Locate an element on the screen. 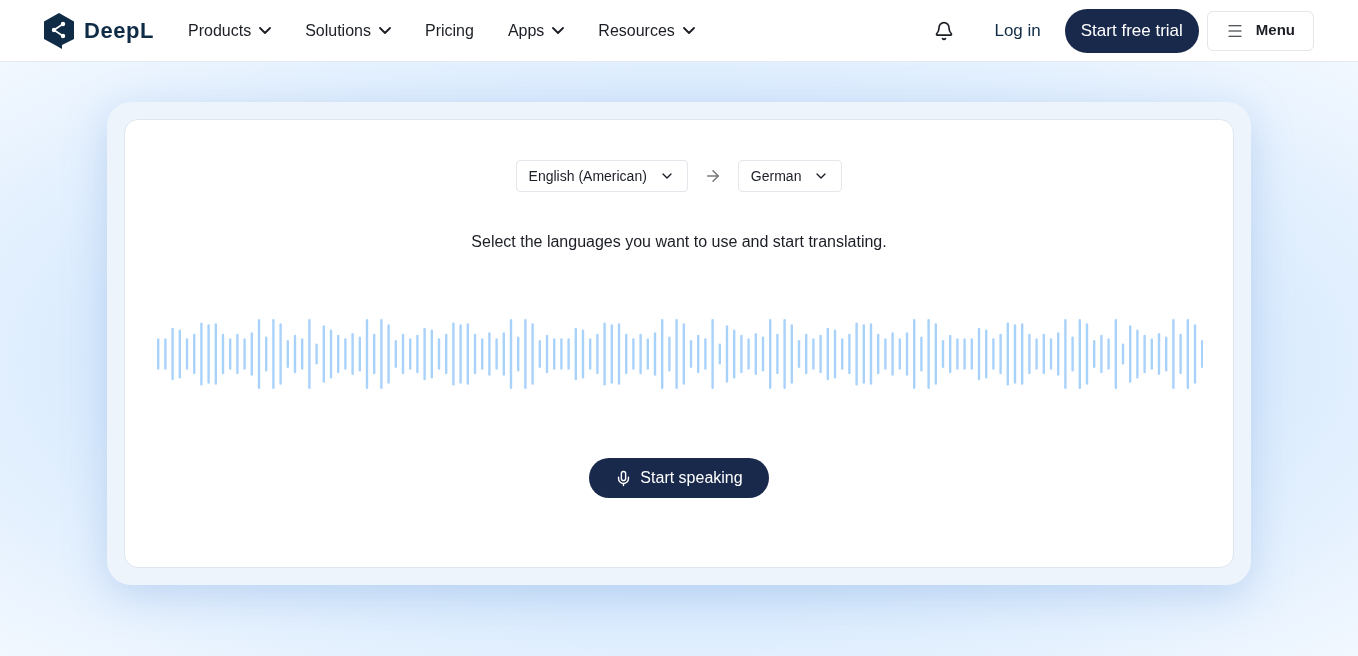  nav-link: Apps is located at coordinates (536, 30).